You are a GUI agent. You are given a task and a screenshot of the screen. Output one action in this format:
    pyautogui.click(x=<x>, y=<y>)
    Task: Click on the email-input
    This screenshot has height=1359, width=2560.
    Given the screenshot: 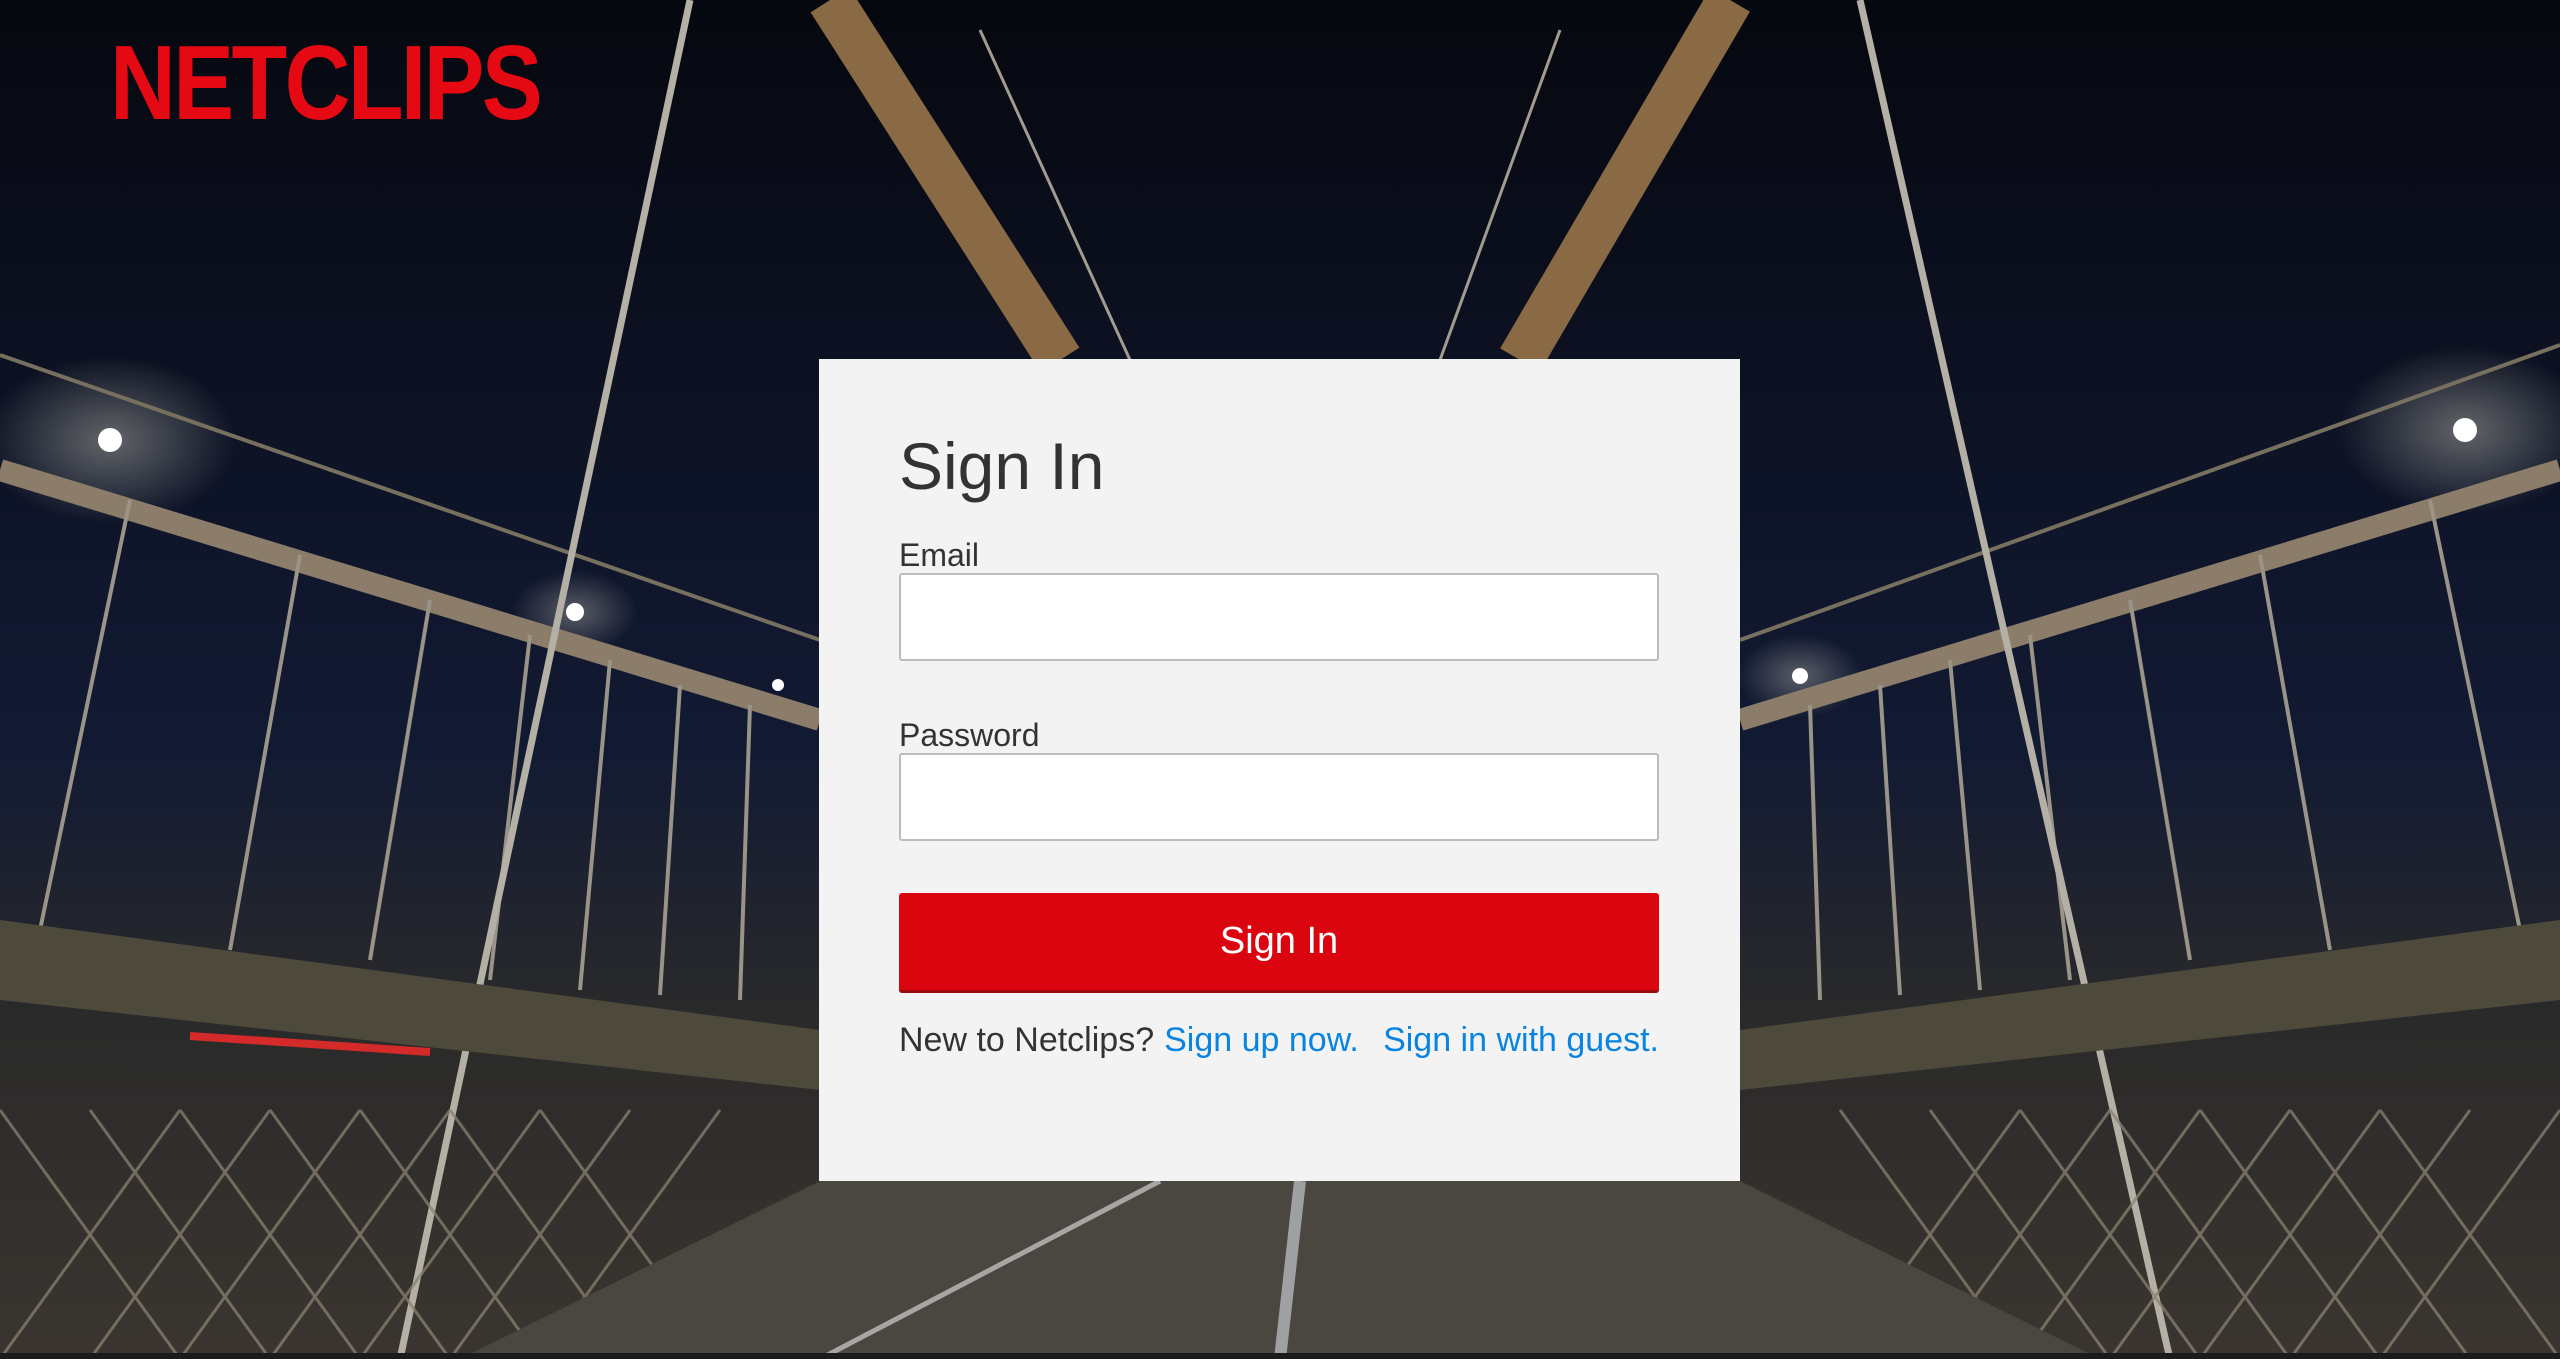 What is the action you would take?
    pyautogui.click(x=1279, y=617)
    